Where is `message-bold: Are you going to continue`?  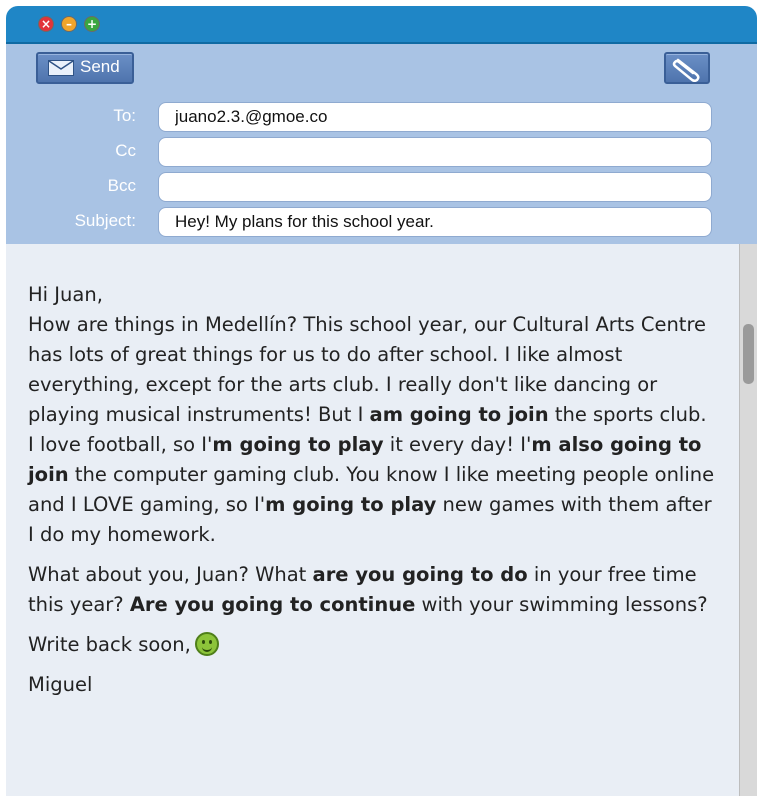 message-bold: Are you going to continue is located at coordinates (272, 604).